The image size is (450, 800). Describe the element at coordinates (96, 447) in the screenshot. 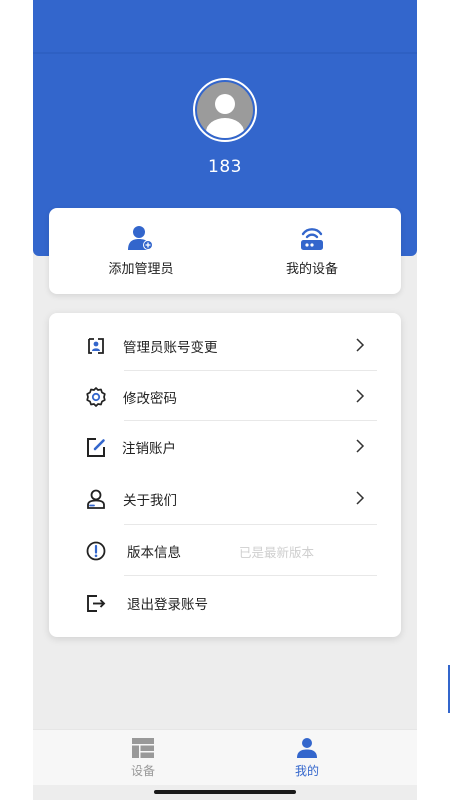

I see `edit-icon` at that location.